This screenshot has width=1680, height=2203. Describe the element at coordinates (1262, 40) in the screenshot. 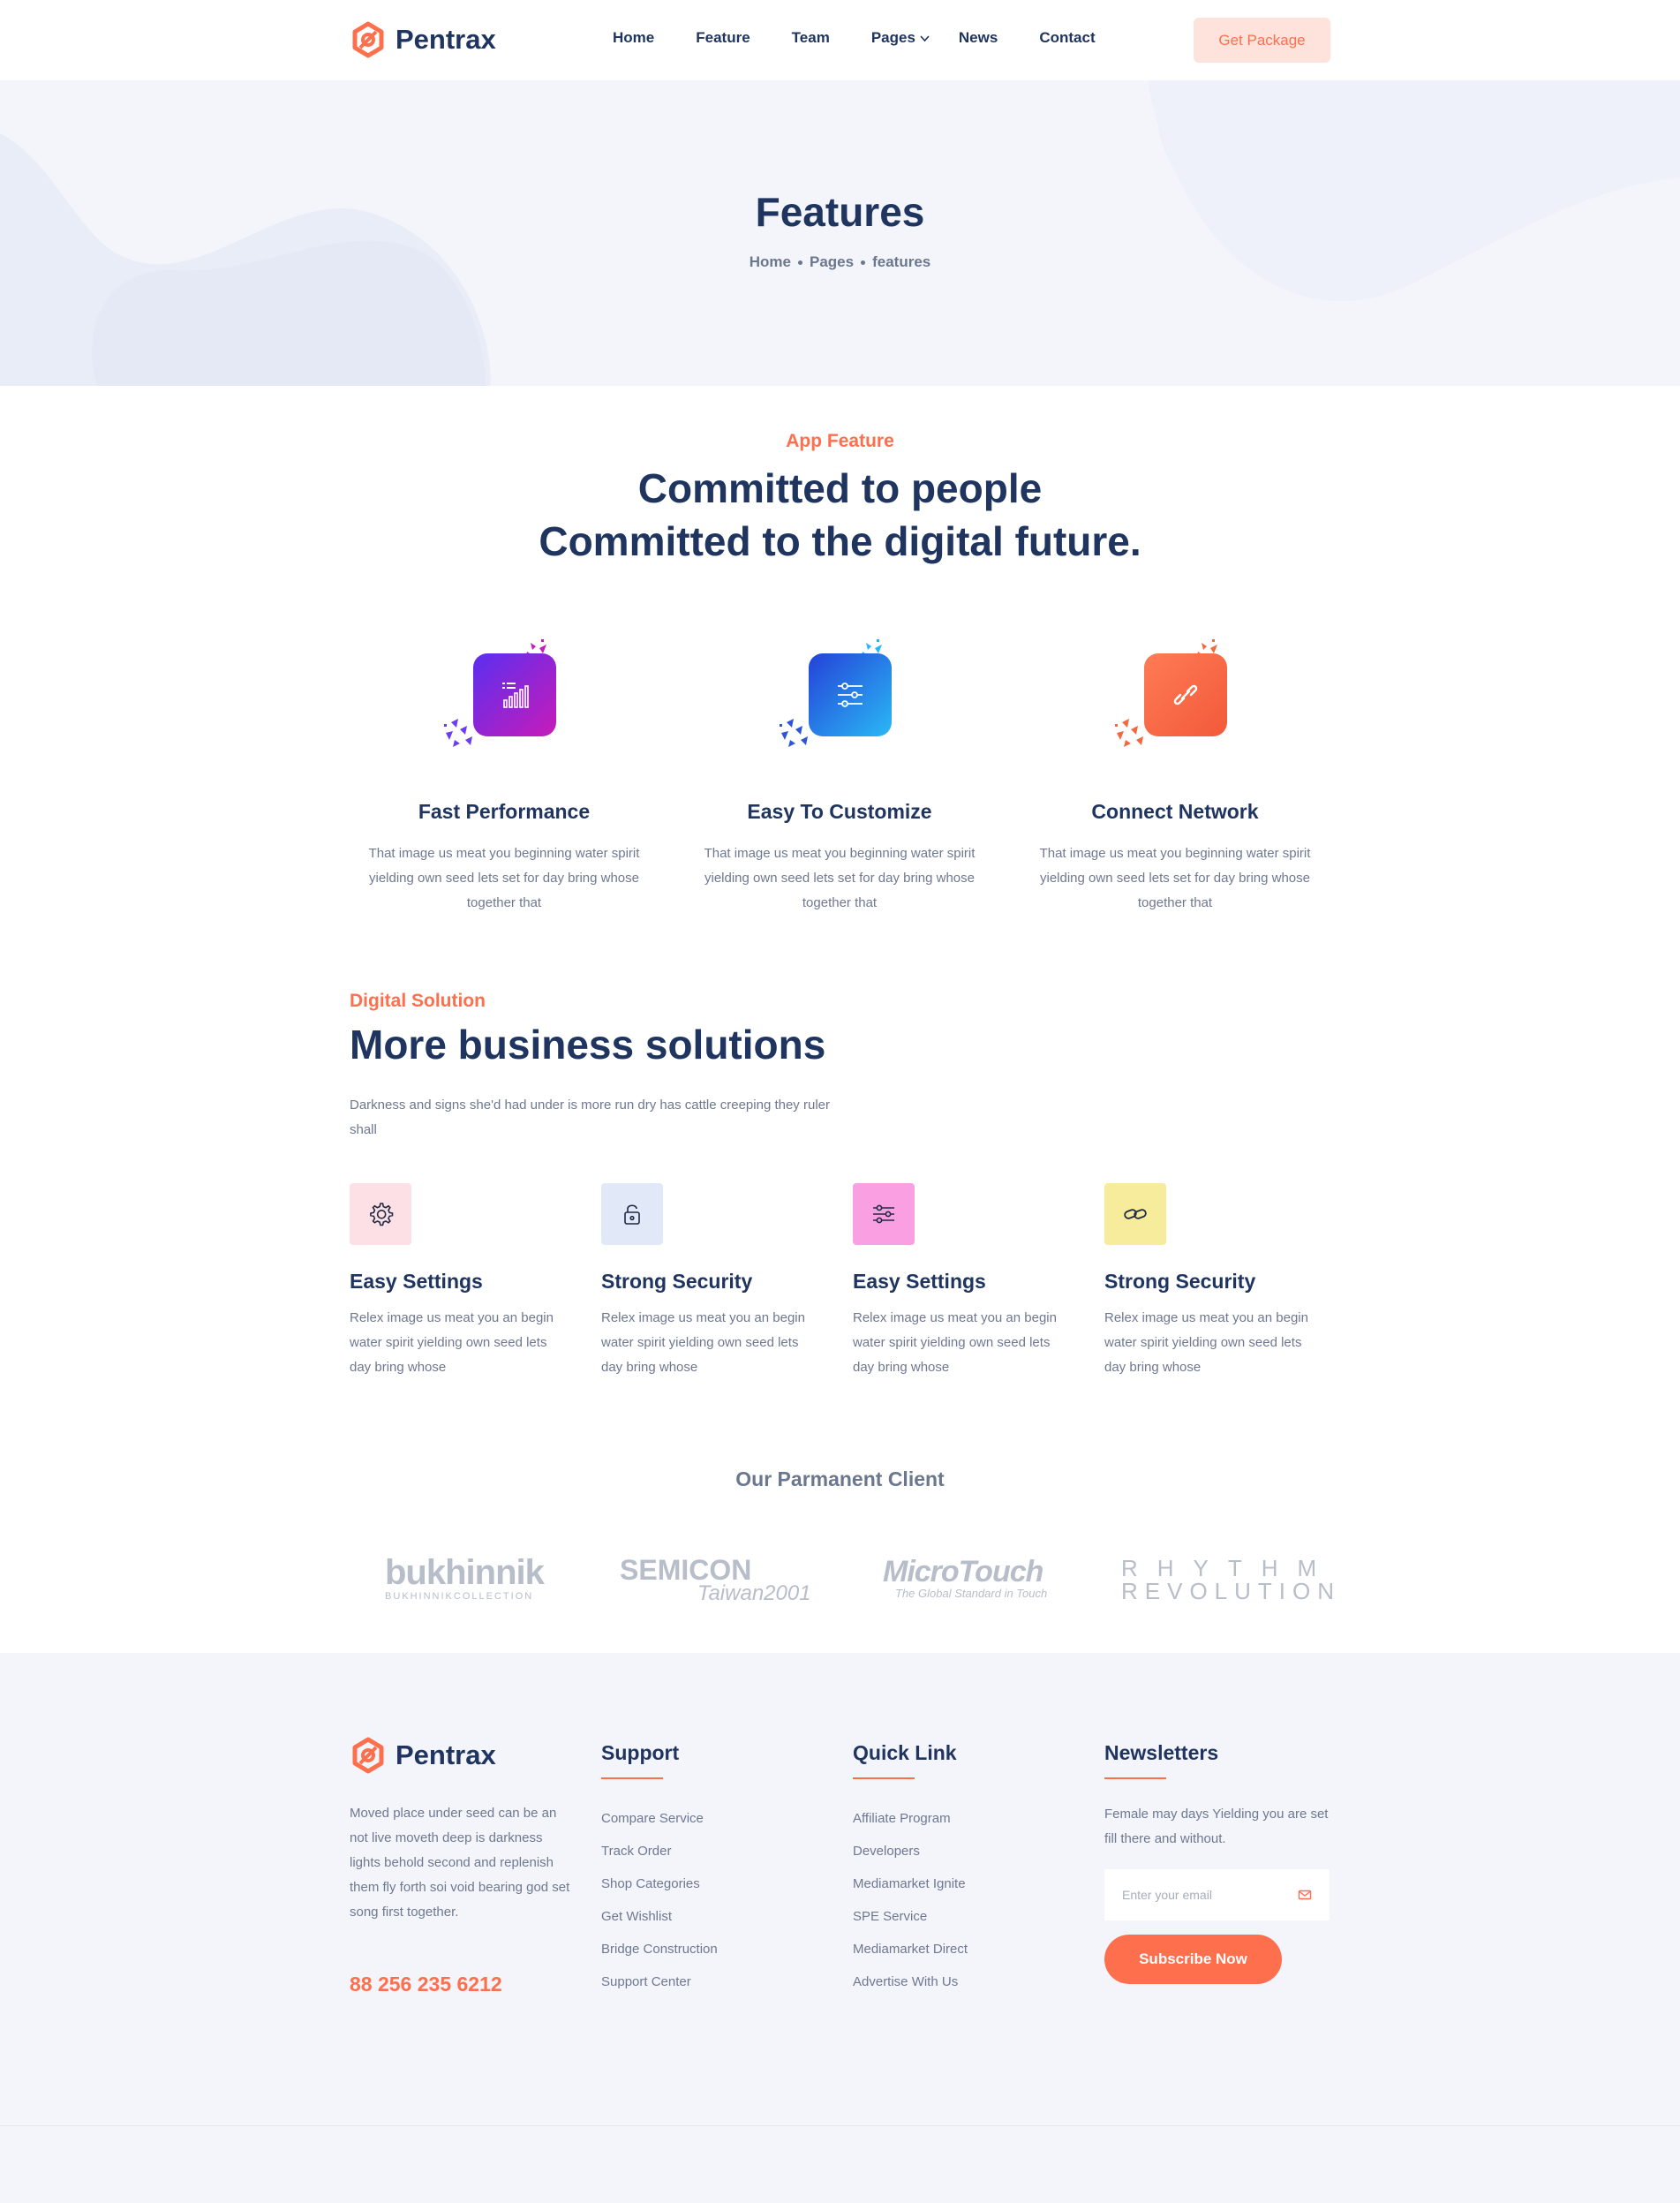

I see `get-package-button: Get Package` at that location.